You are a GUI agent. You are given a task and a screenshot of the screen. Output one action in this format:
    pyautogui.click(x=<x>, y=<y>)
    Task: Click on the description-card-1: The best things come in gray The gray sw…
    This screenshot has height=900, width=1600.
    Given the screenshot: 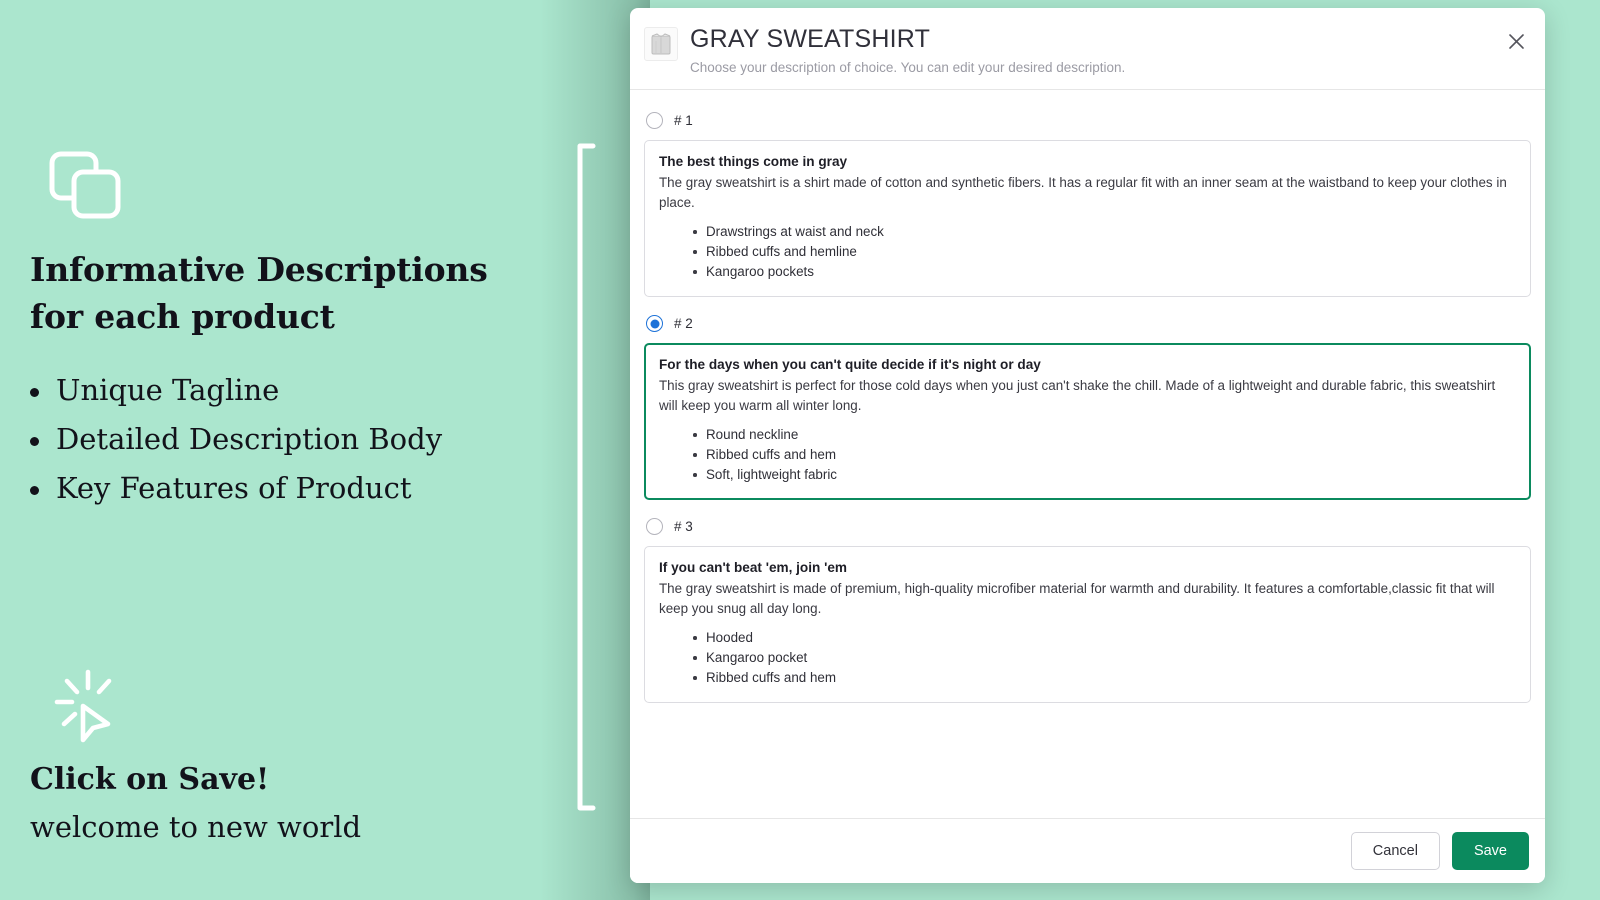 What is the action you would take?
    pyautogui.click(x=1087, y=218)
    